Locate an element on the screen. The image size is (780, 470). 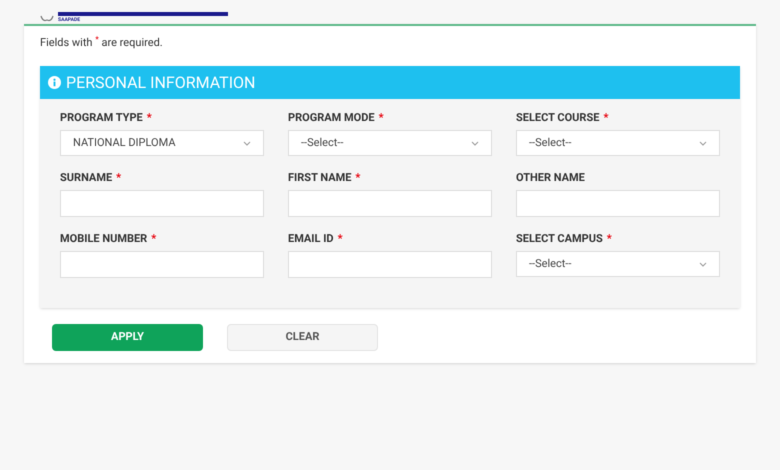
field-label: PROGRAM MODE is located at coordinates (331, 117).